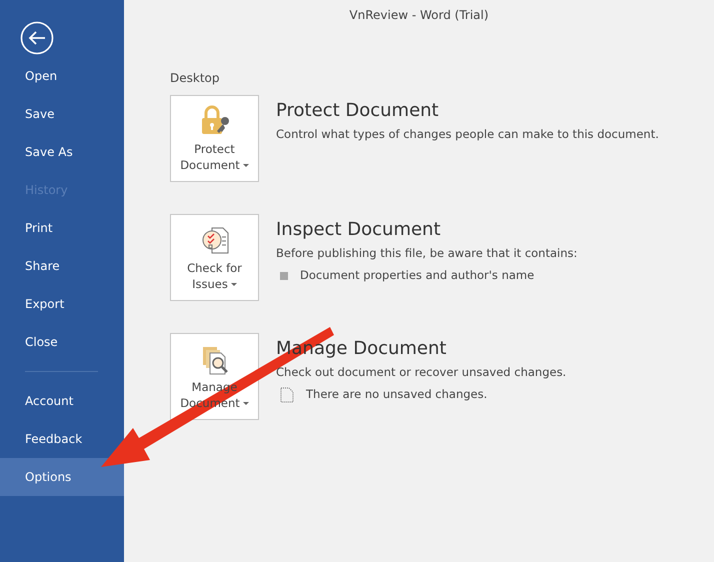 The height and width of the screenshot is (562, 714). Describe the element at coordinates (214, 257) in the screenshot. I see `section-button: Check for Issues` at that location.